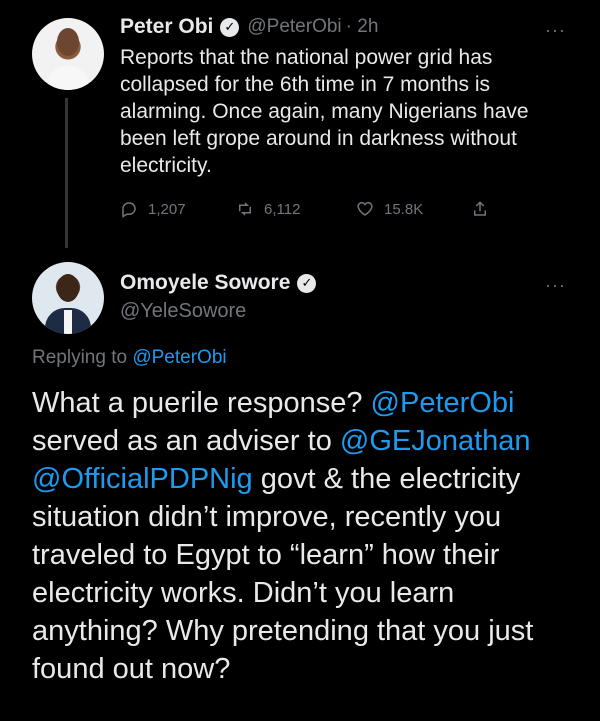  I want to click on mention-link: @OfficialPDPNig, so click(142, 479).